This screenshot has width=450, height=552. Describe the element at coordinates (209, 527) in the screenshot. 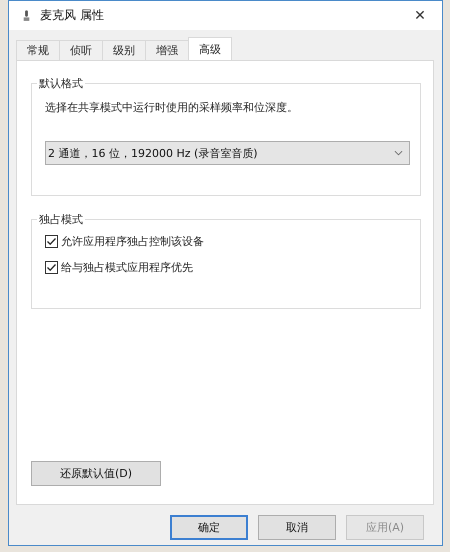

I see `dialog-button: 确定` at that location.